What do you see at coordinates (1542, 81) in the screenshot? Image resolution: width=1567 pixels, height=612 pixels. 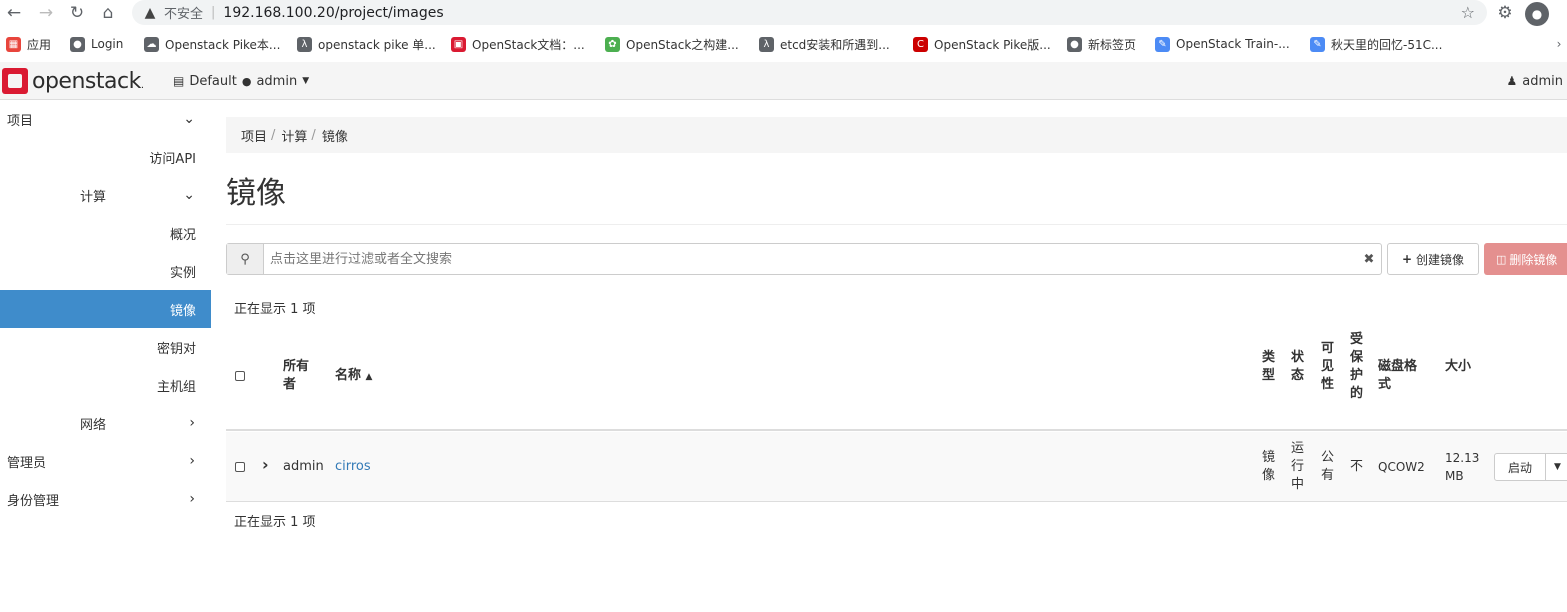 I see `user-name: admin` at bounding box center [1542, 81].